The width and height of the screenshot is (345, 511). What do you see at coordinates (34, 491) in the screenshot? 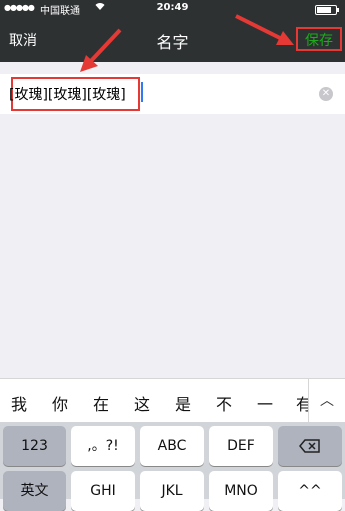
I see `key-english: 英文` at bounding box center [34, 491].